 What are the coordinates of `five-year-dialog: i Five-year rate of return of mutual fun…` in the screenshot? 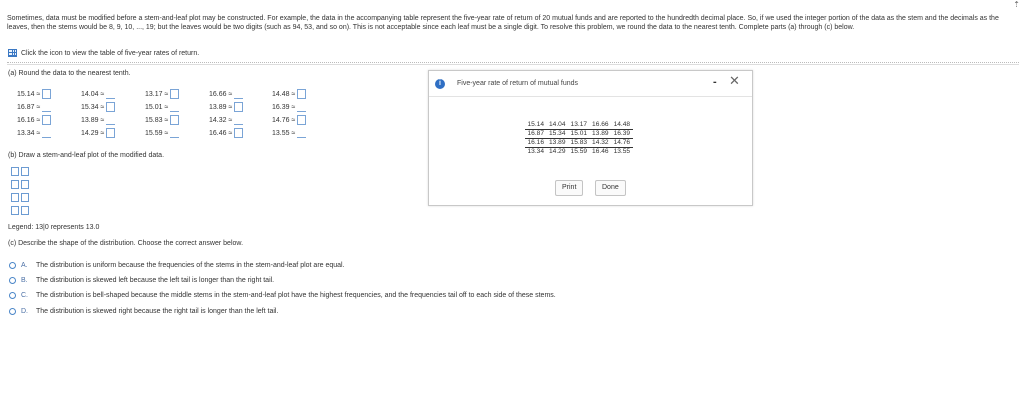 It's located at (590, 138).